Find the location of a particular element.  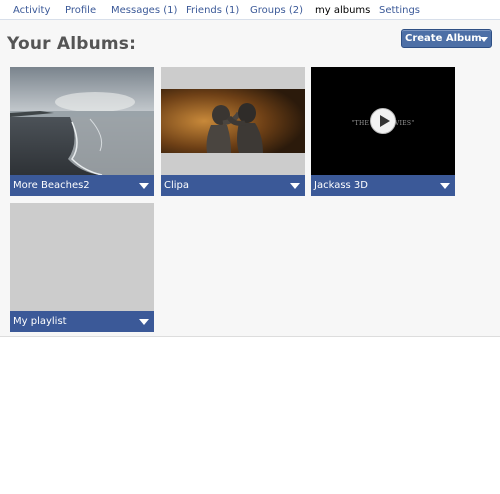

album-title: More Beaches2 is located at coordinates (51, 185).